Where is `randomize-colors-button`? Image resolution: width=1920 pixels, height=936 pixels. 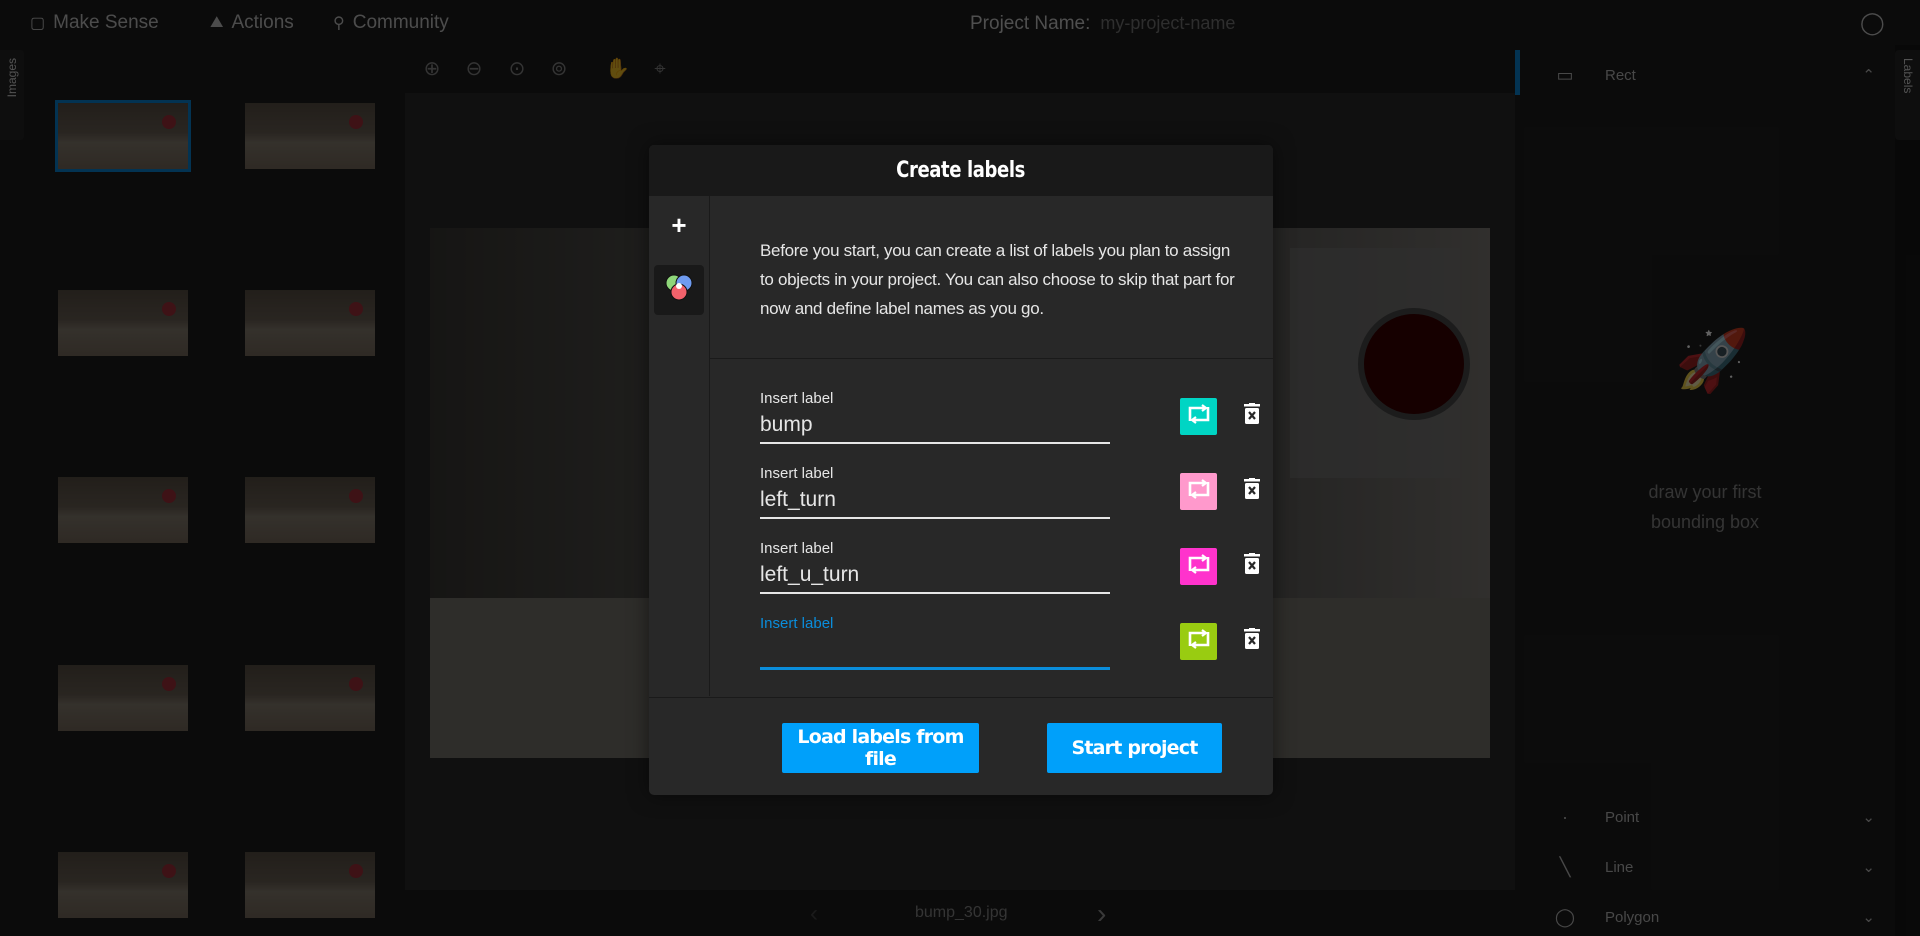
randomize-colors-button is located at coordinates (679, 290).